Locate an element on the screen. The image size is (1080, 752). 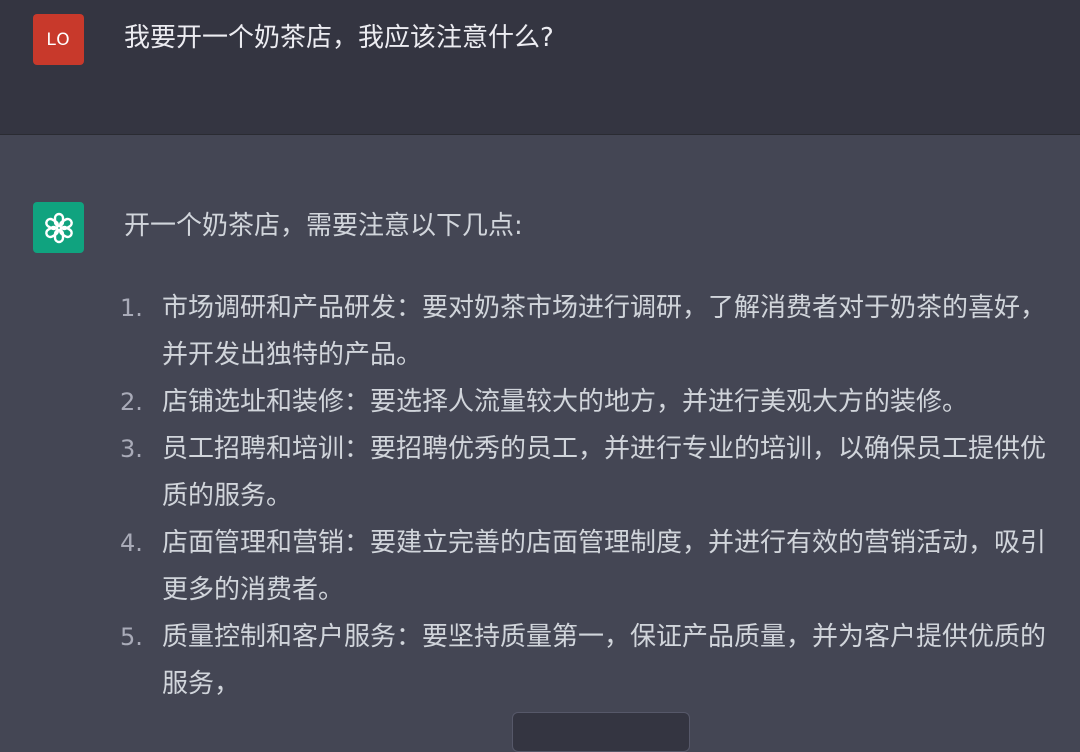
user-message-text: 我要开一个奶茶店，我应该注意什么? is located at coordinates (339, 38).